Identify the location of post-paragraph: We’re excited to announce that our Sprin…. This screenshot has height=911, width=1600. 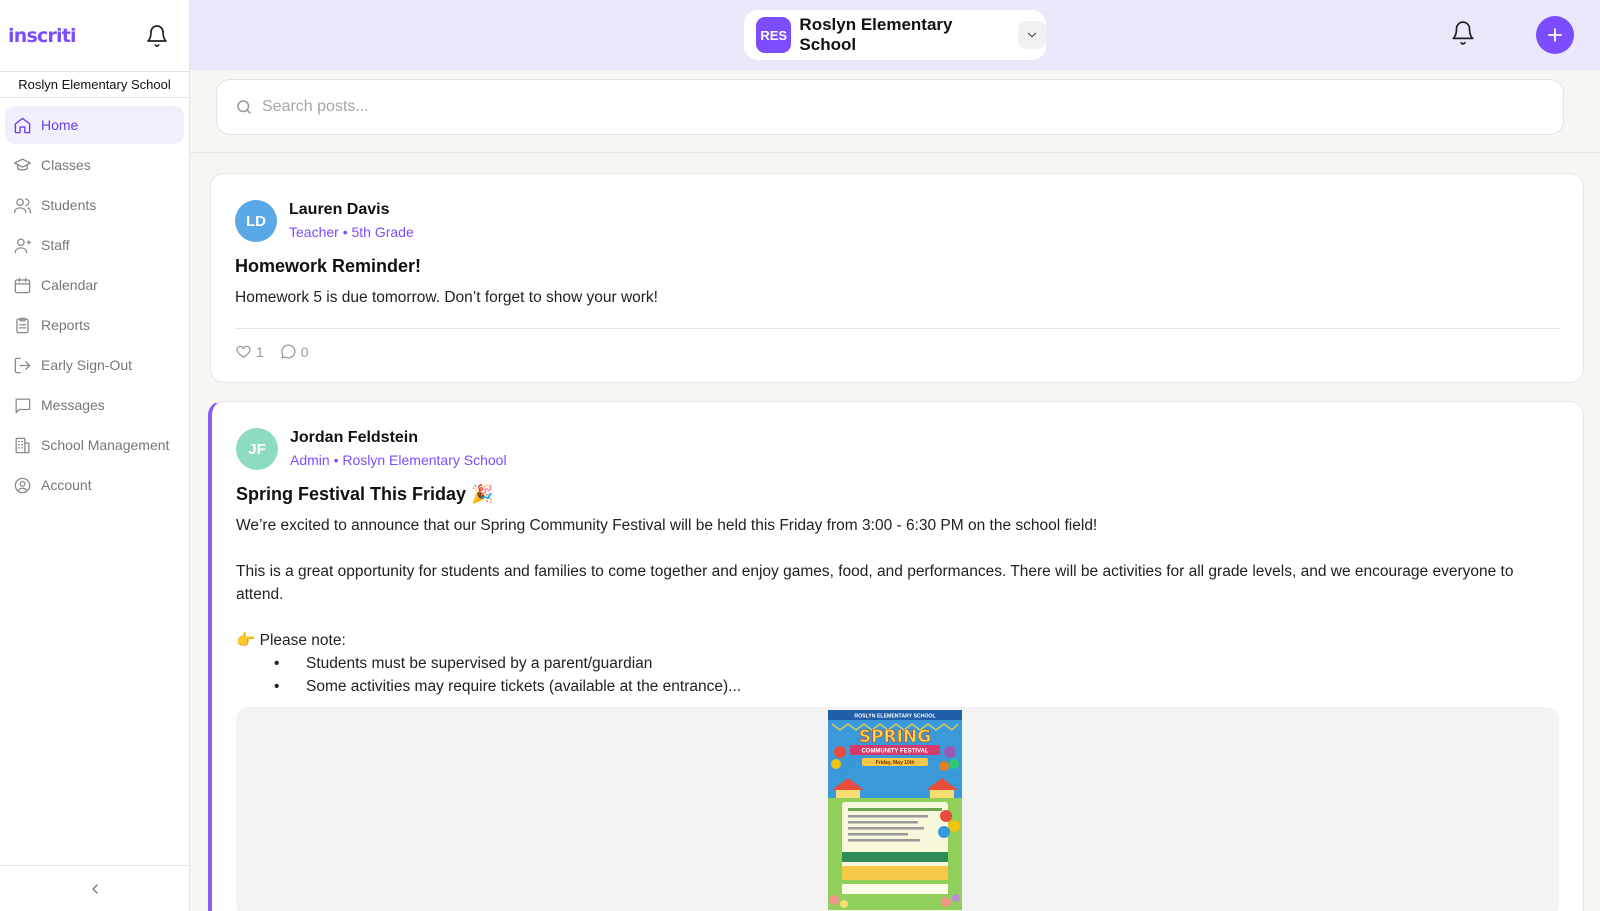
(667, 525).